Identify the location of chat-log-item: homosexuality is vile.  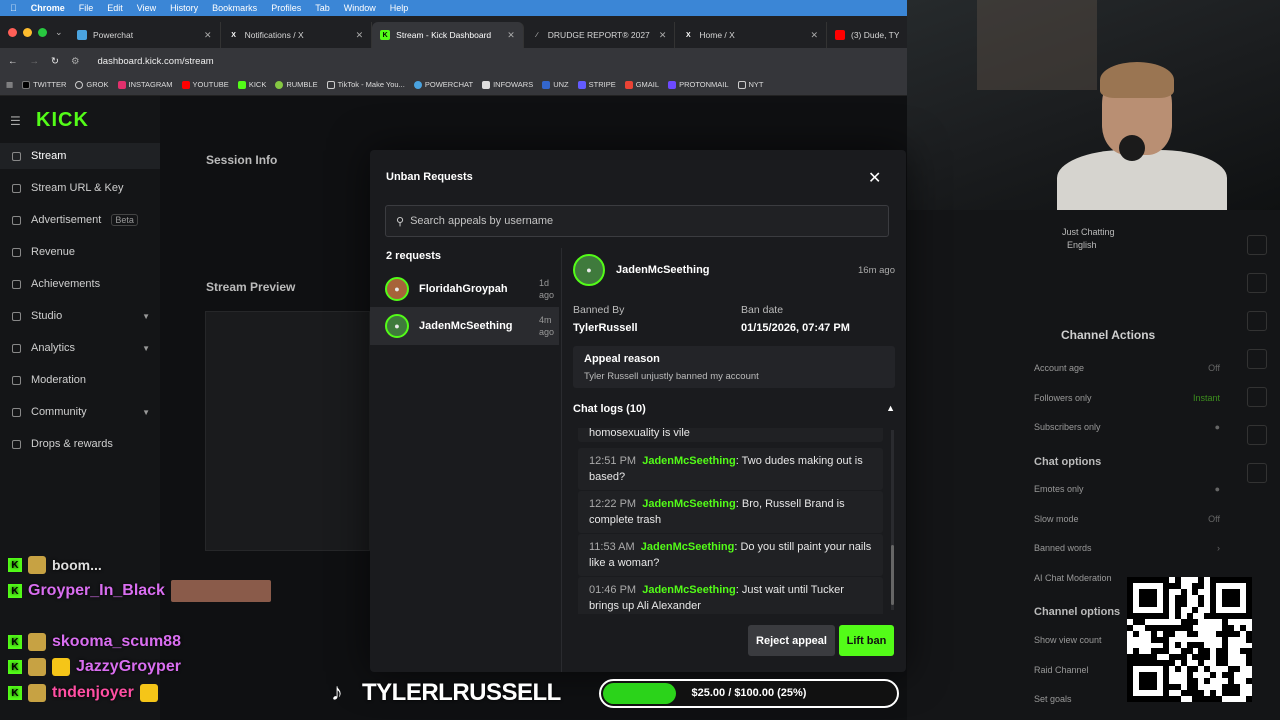
(730, 435).